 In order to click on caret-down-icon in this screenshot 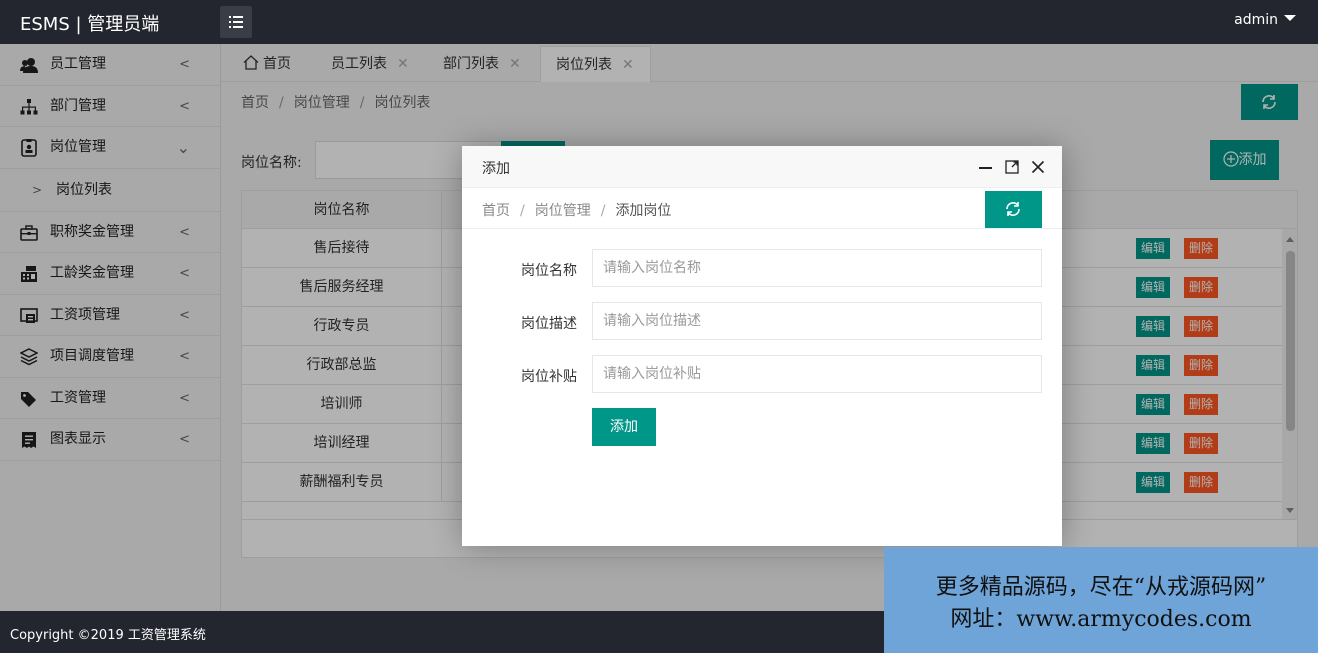, I will do `click(1290, 18)`.